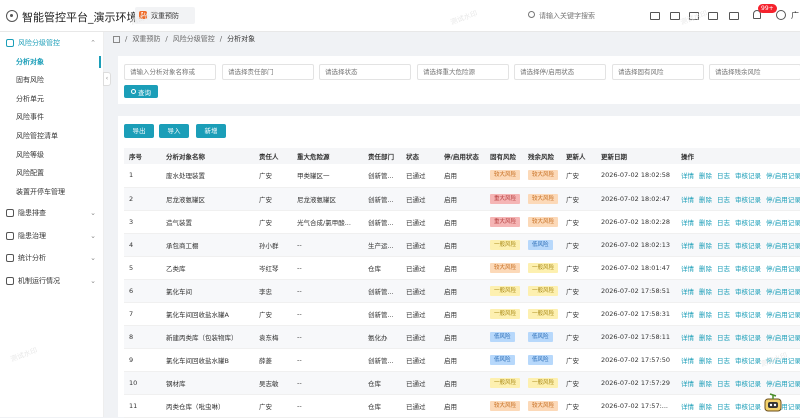 The image size is (800, 418). Describe the element at coordinates (795, 15) in the screenshot. I see `user-name: 广` at that location.